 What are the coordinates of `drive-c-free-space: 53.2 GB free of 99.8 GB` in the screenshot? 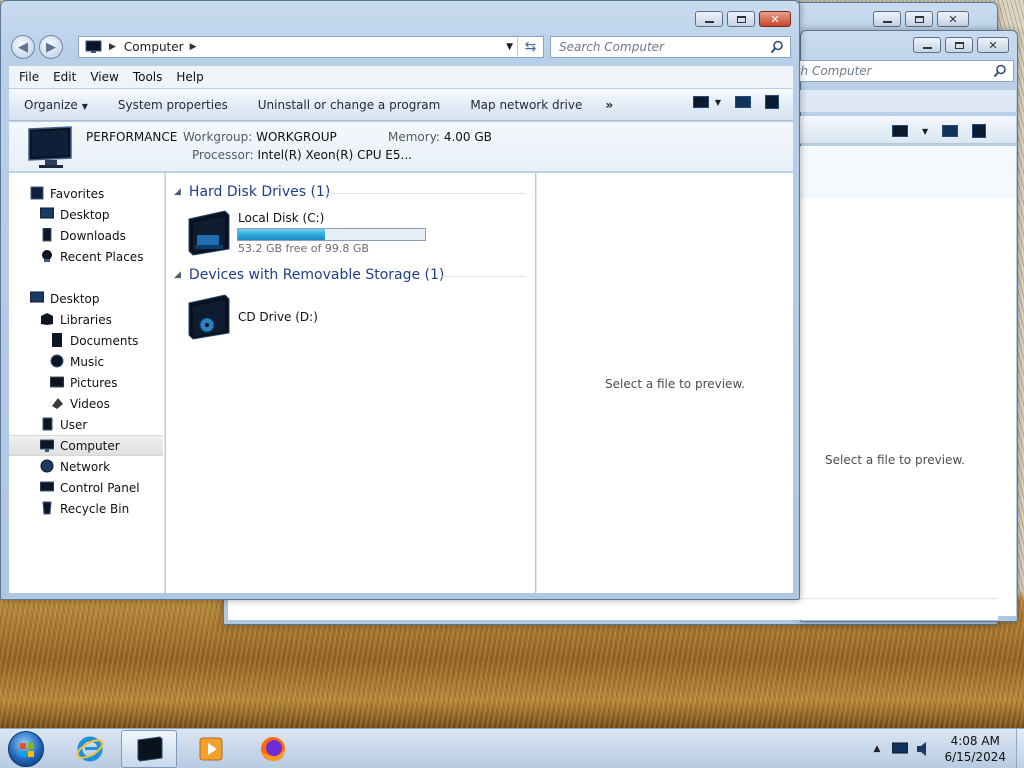 It's located at (303, 248).